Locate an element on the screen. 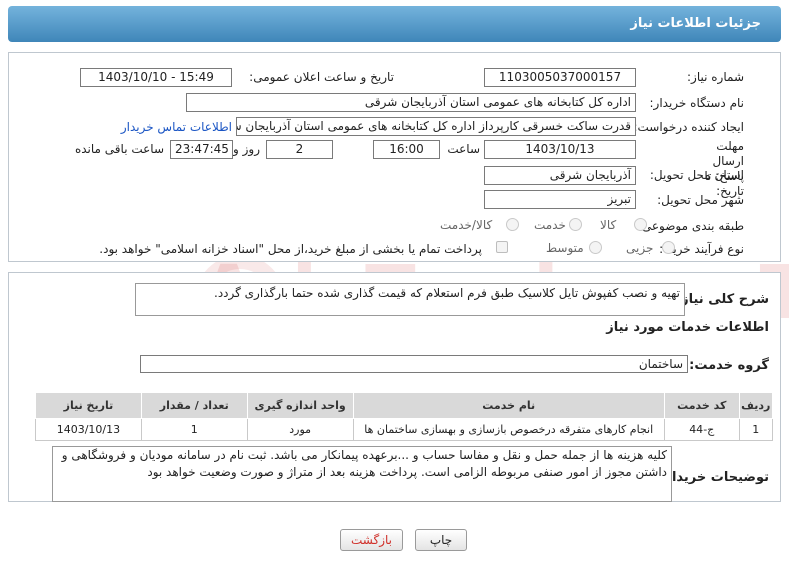 The height and width of the screenshot is (566, 789). col-service-code: کد خدمت is located at coordinates (701, 405).